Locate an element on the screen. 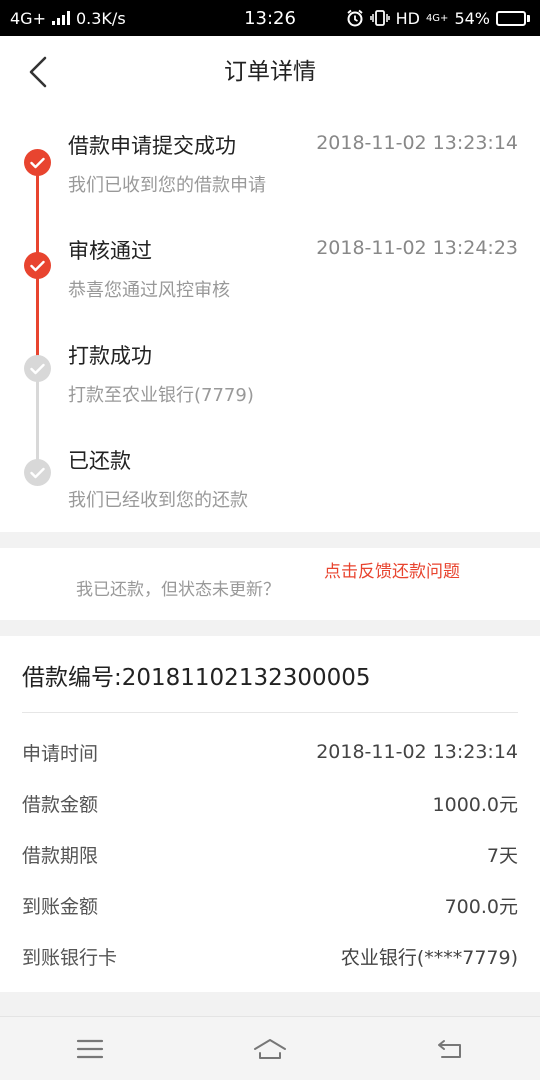 The image size is (540, 1080). detail-value: 农业银行(****7779) is located at coordinates (429, 957).